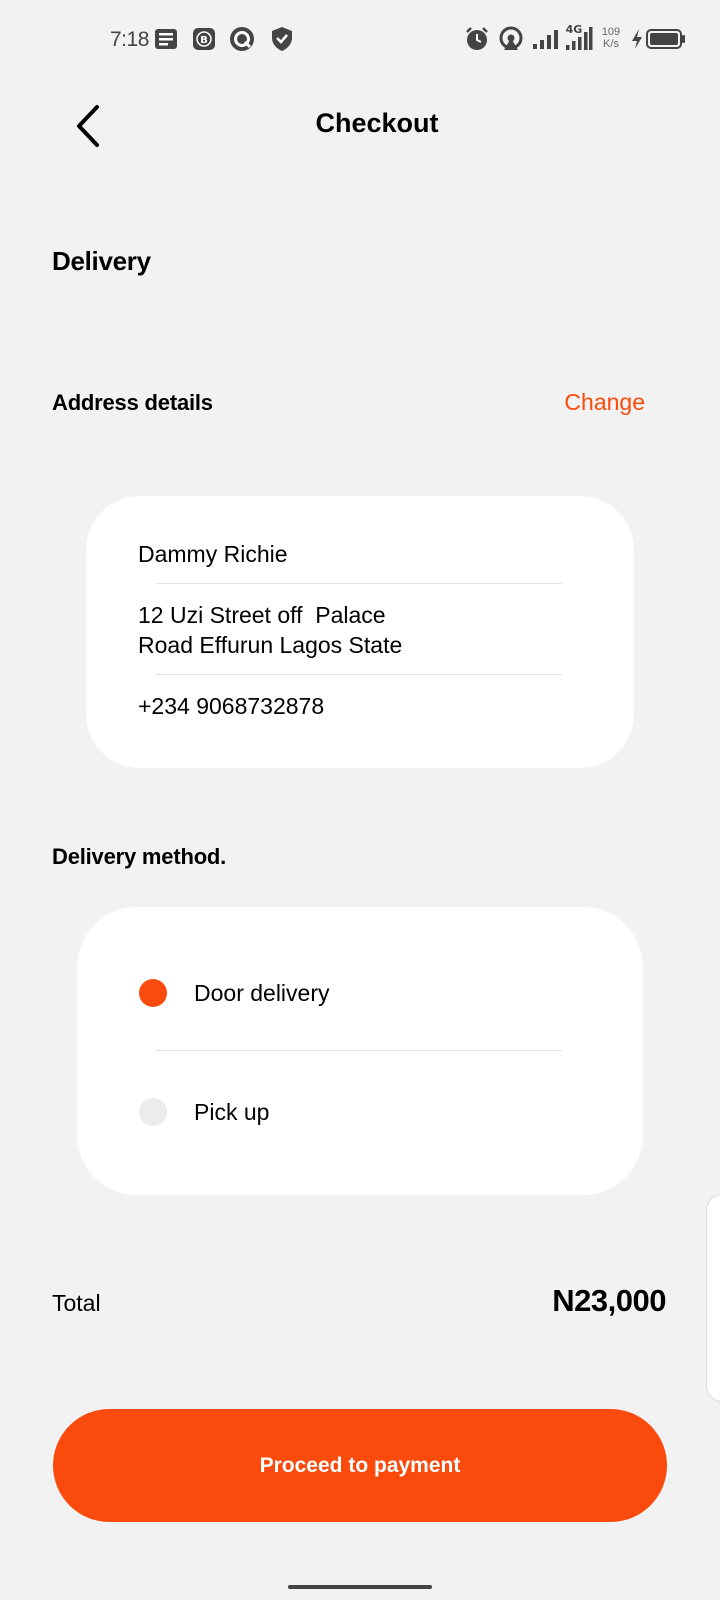  Describe the element at coordinates (262, 993) in the screenshot. I see `door-delivery-label: Door delivery` at that location.